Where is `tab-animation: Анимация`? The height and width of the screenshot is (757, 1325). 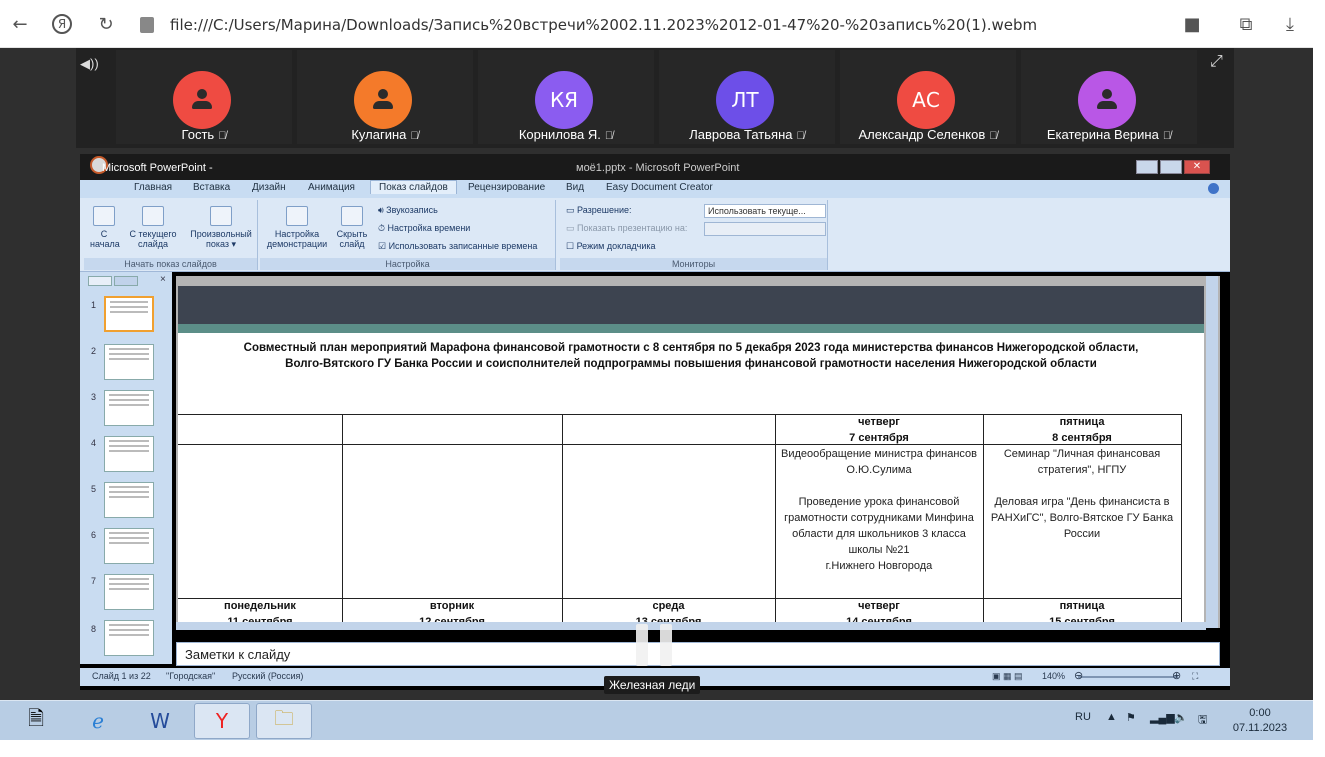 tab-animation: Анимация is located at coordinates (331, 187).